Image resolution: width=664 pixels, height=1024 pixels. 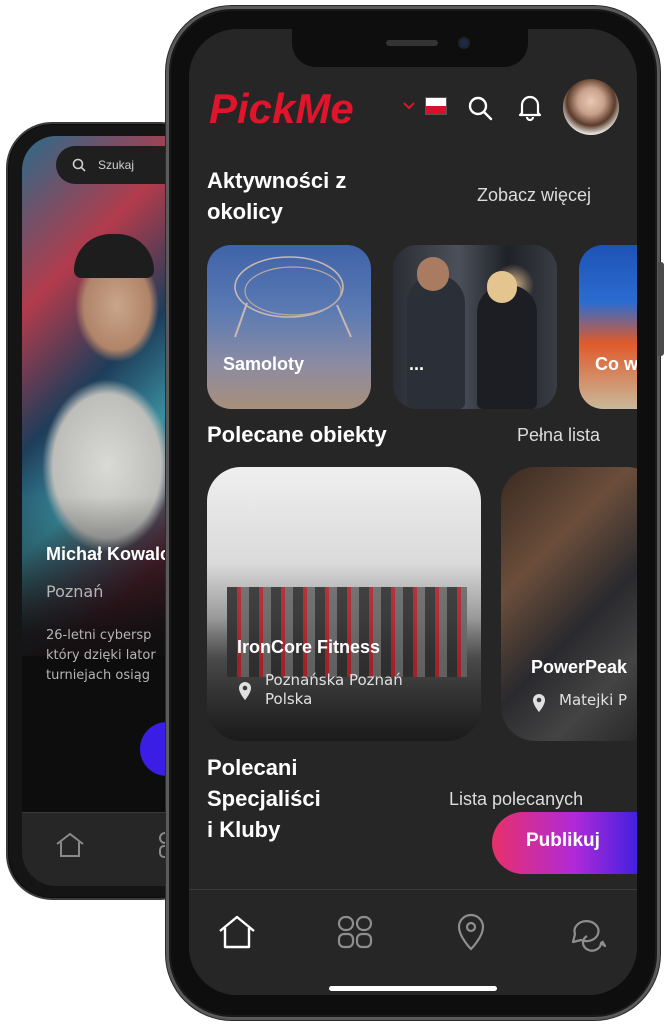 What do you see at coordinates (264, 364) in the screenshot?
I see `activity-label: Samoloty` at bounding box center [264, 364].